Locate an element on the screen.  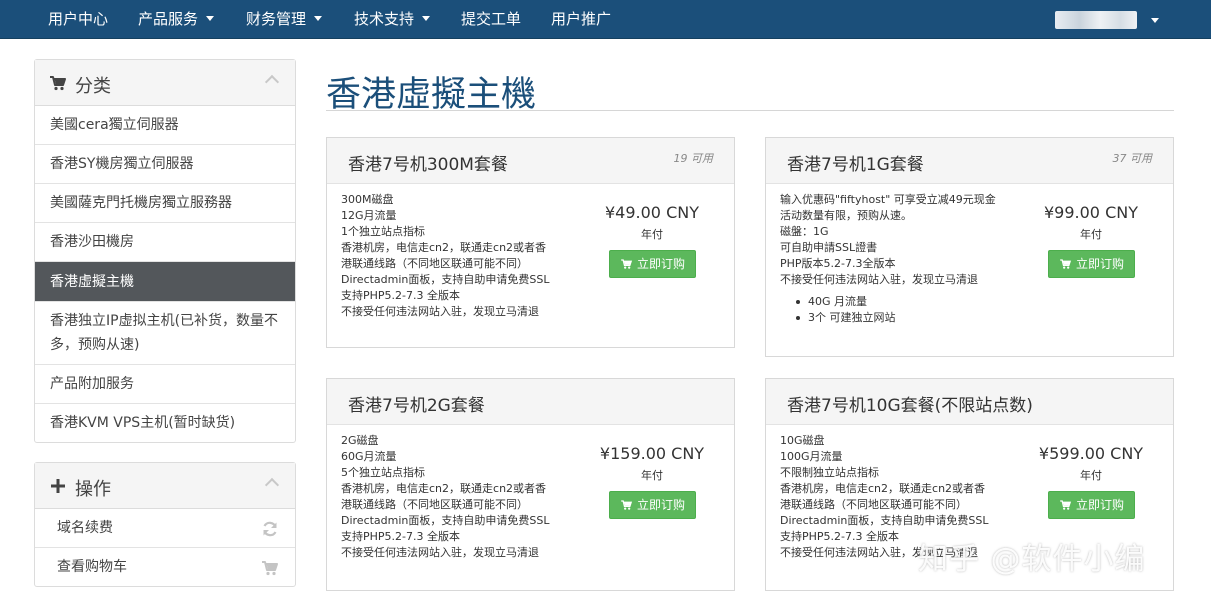
feature-line: 12G月流量 is located at coordinates (369, 215).